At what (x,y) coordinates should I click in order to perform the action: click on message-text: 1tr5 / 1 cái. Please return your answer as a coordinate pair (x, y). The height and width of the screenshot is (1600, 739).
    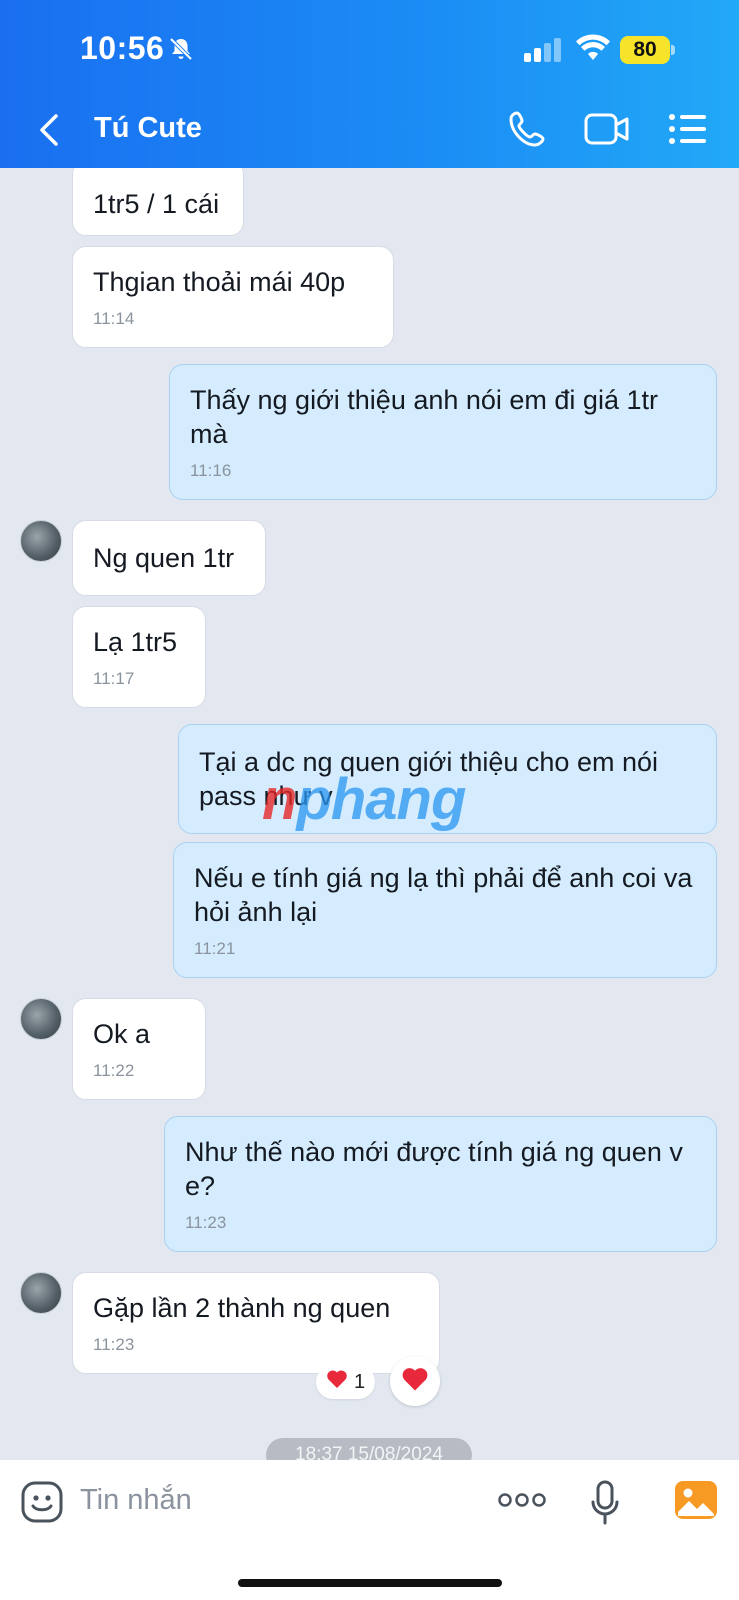
    Looking at the image, I should click on (156, 204).